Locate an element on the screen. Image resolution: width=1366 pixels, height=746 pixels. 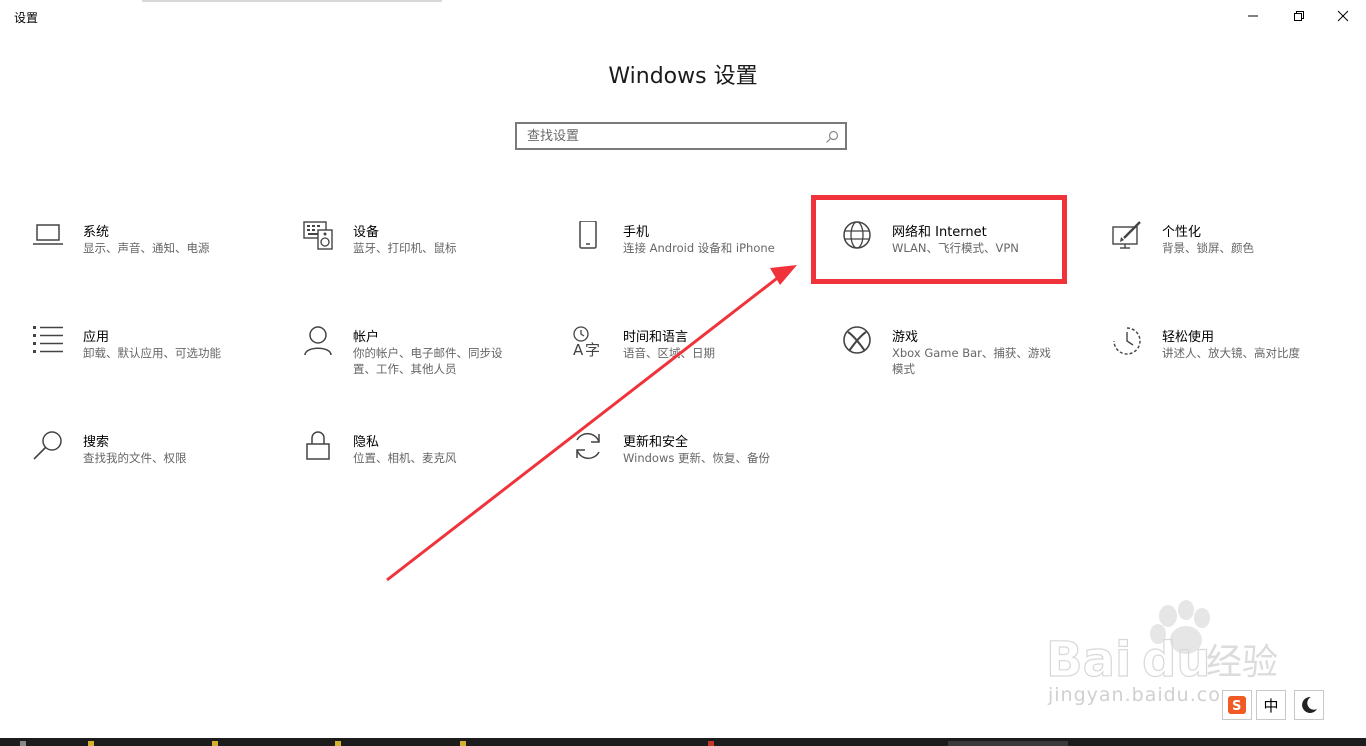
svg-text: Bai is located at coordinates (1088, 660).